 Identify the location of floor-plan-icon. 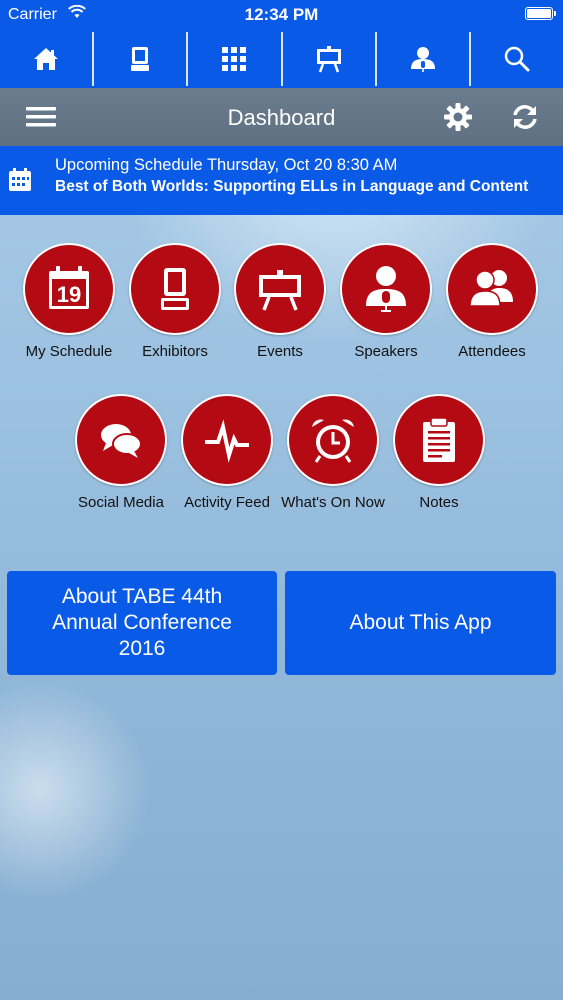
(234, 59).